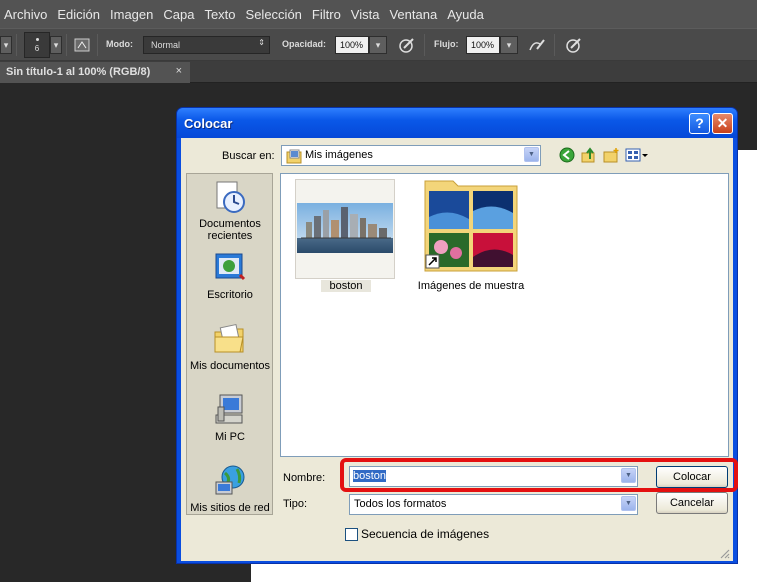  What do you see at coordinates (425, 534) in the screenshot?
I see `image-sequence-label: Secuencia de imágenes` at bounding box center [425, 534].